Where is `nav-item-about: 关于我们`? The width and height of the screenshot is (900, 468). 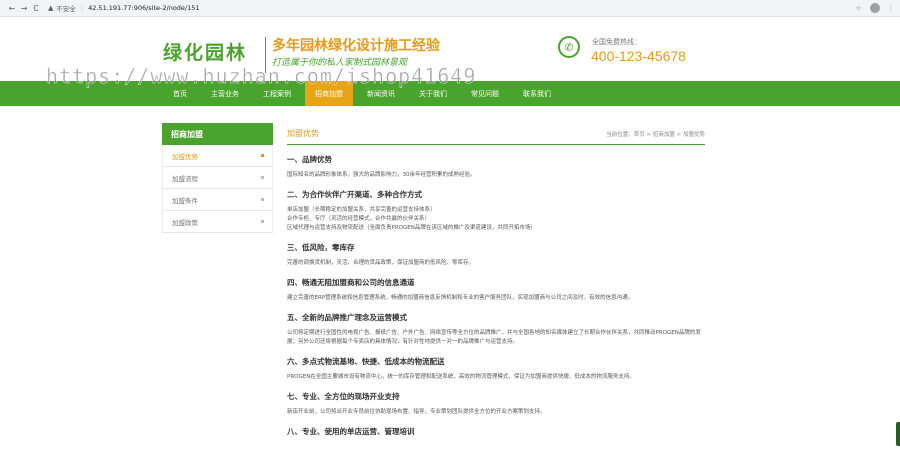 nav-item-about: 关于我们 is located at coordinates (433, 93).